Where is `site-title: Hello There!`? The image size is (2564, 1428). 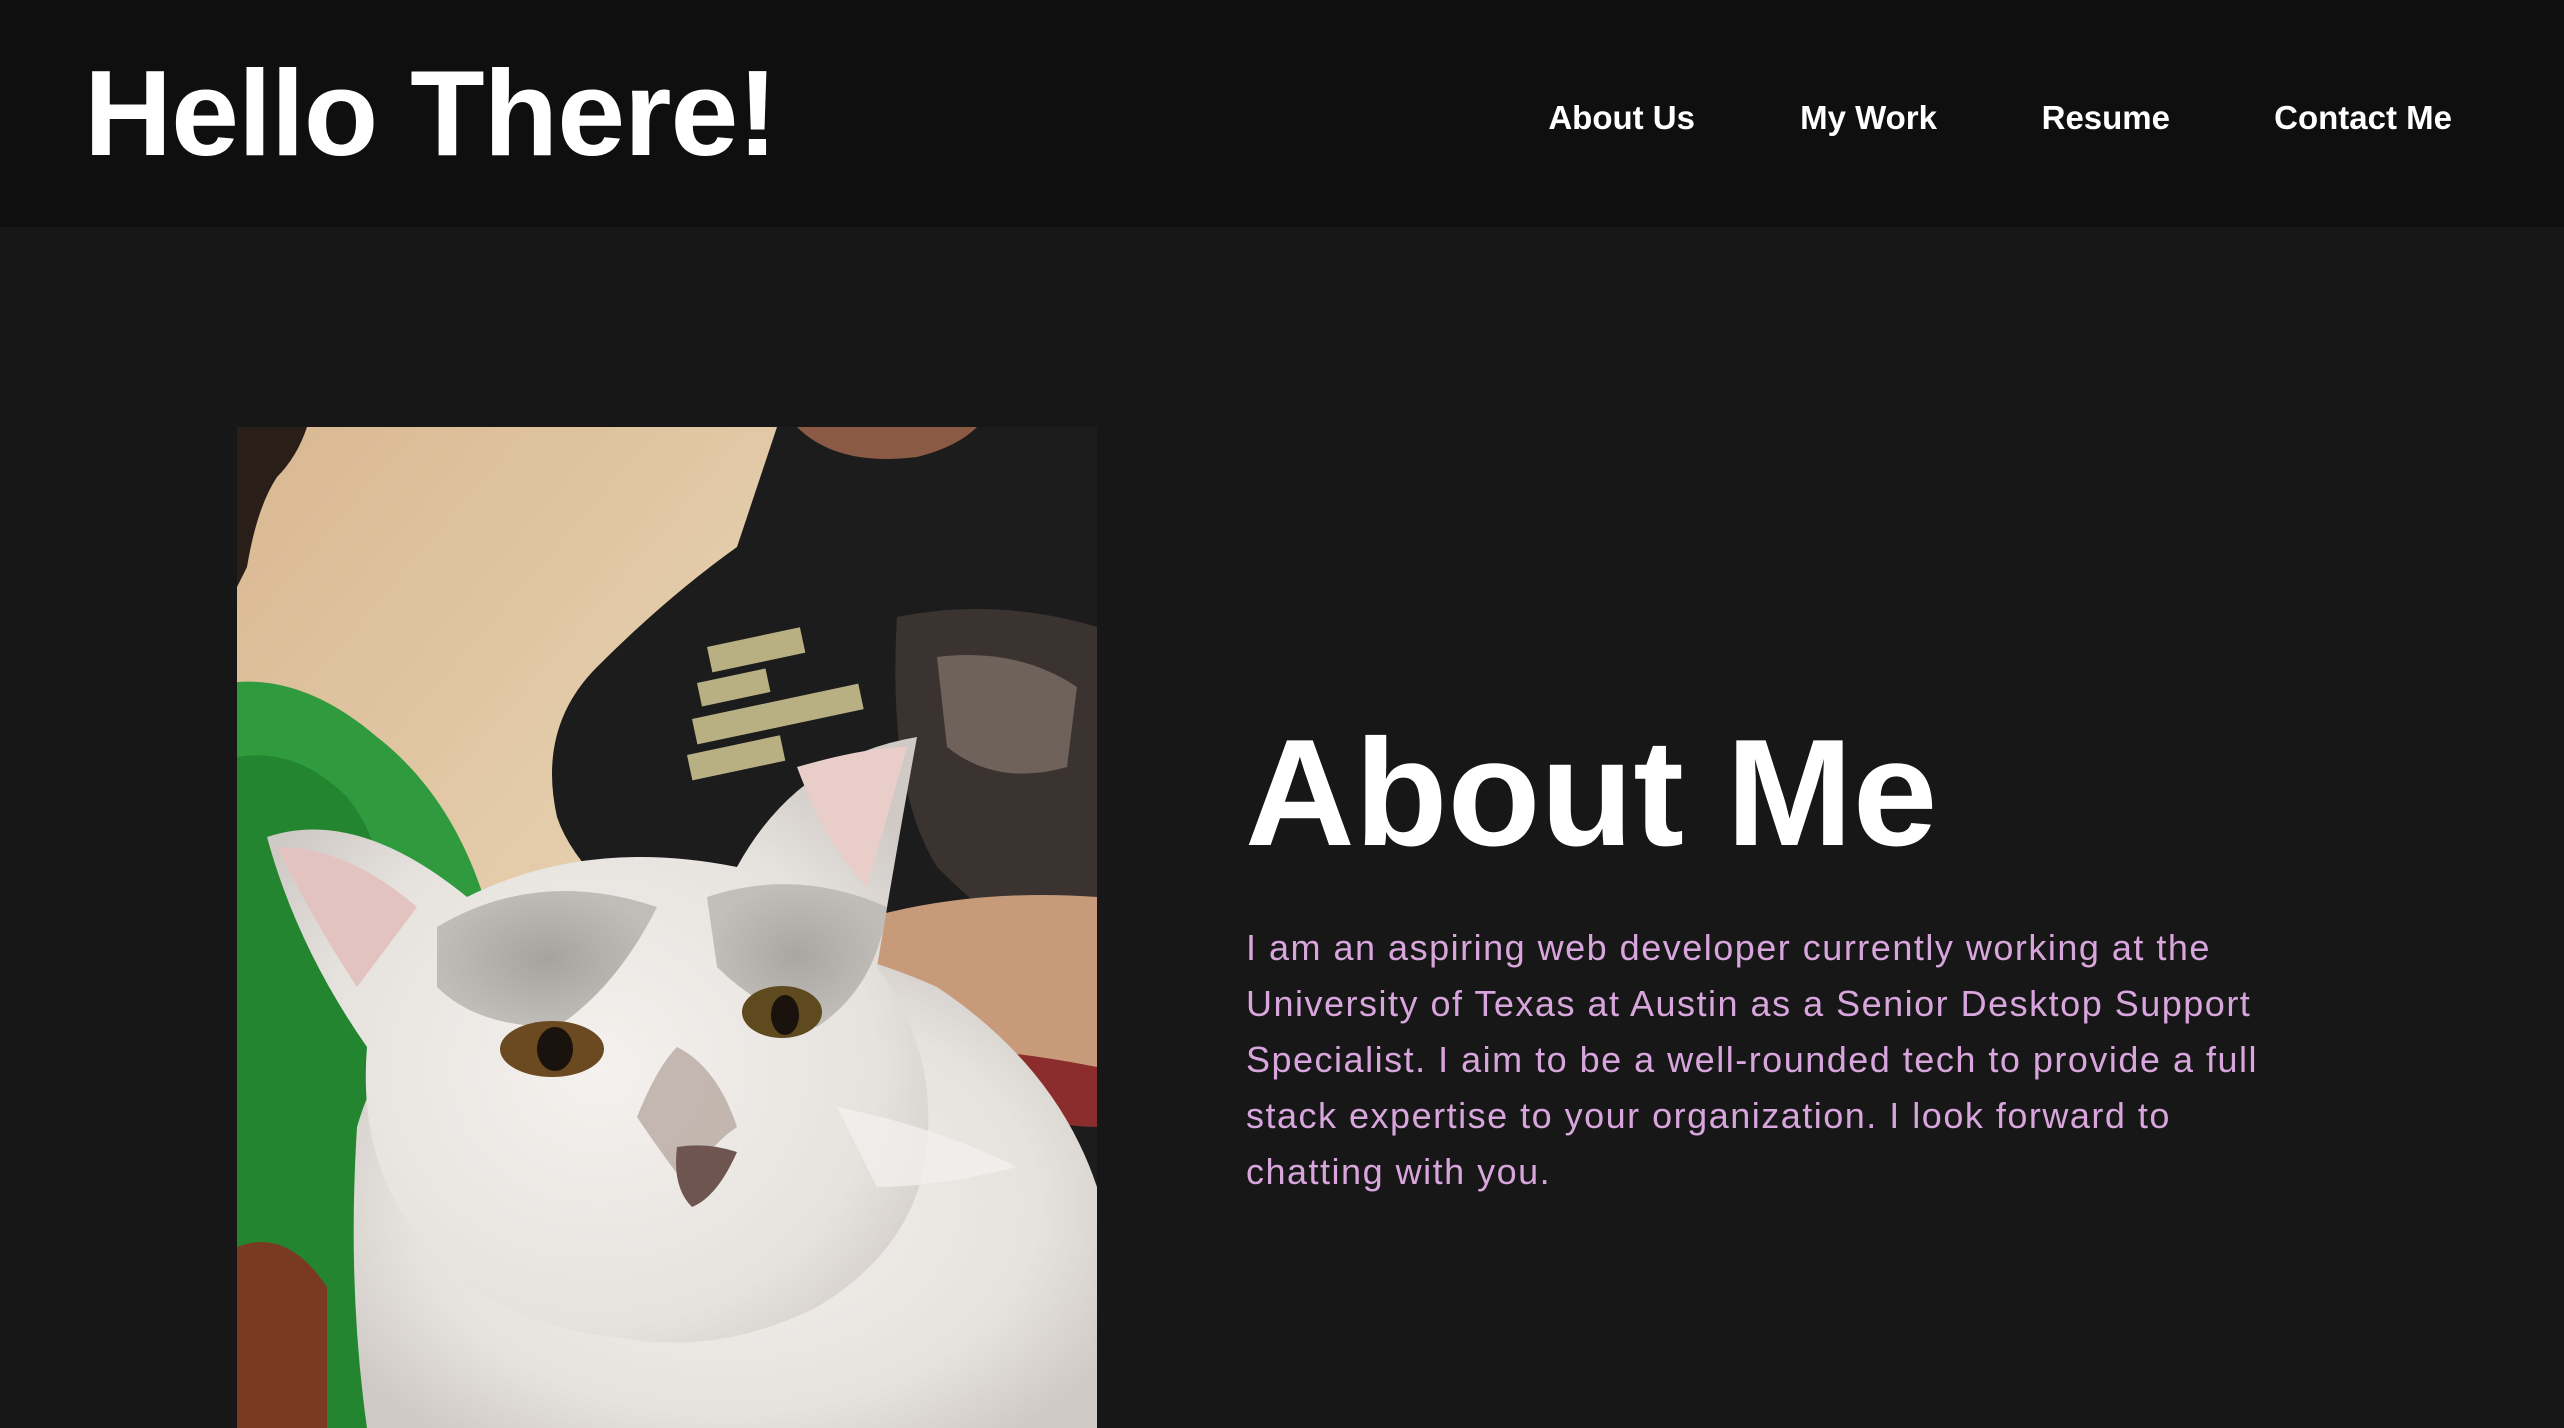 site-title: Hello There! is located at coordinates (431, 113).